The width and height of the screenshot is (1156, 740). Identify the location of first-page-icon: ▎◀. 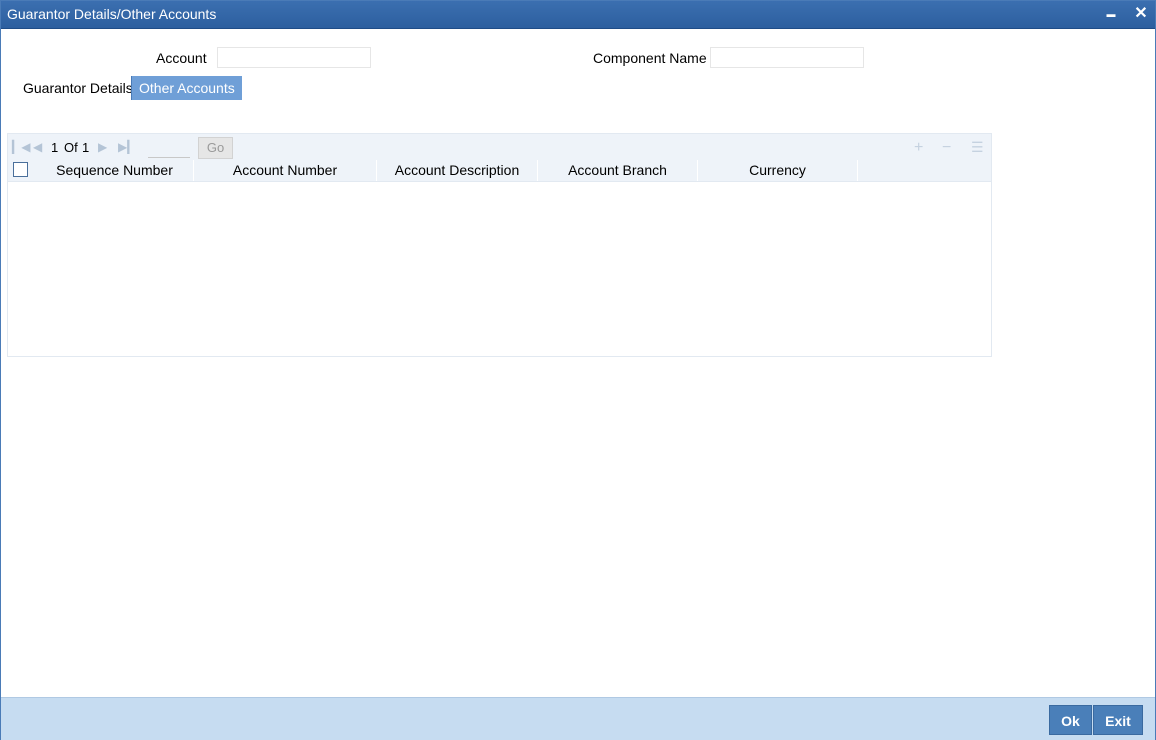
(21, 147).